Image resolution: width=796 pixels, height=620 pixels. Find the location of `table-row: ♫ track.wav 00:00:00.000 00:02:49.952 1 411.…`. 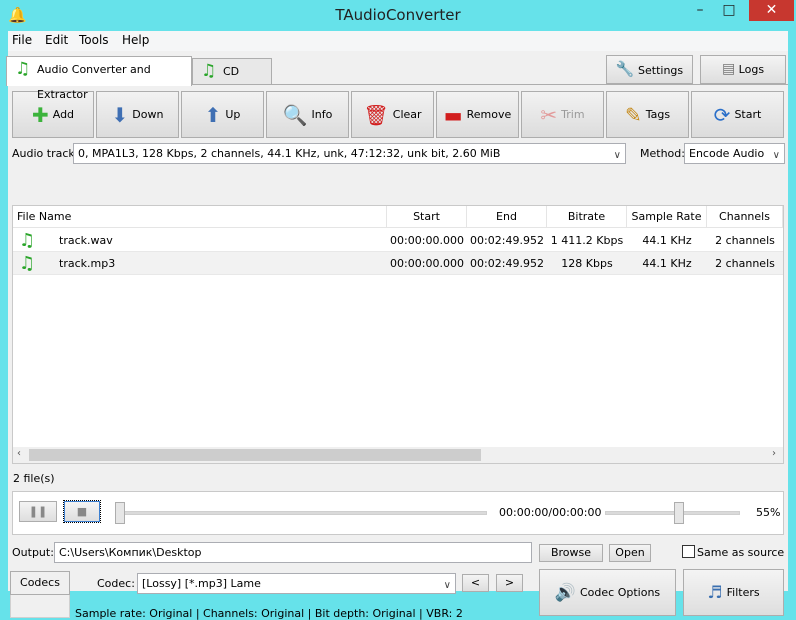

table-row: ♫ track.wav 00:00:00.000 00:02:49.952 1 411.… is located at coordinates (398, 240).